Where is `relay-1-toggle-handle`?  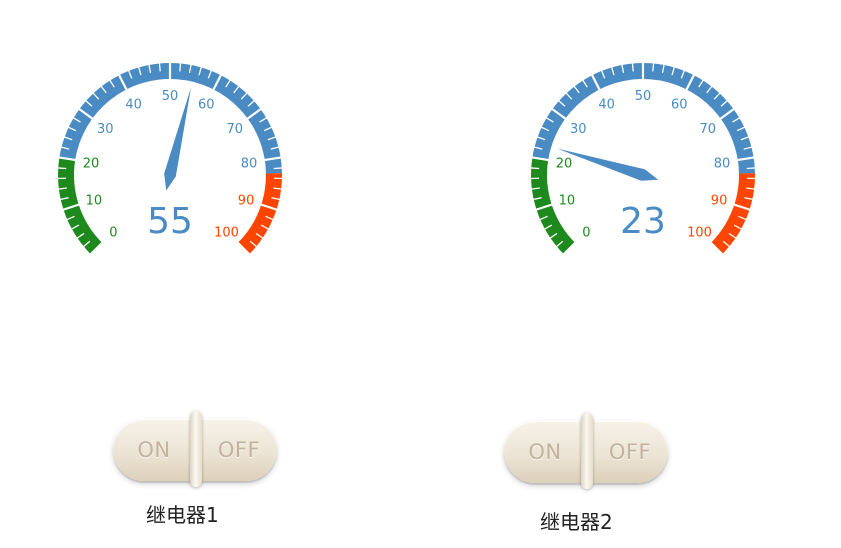
relay-1-toggle-handle is located at coordinates (196, 449).